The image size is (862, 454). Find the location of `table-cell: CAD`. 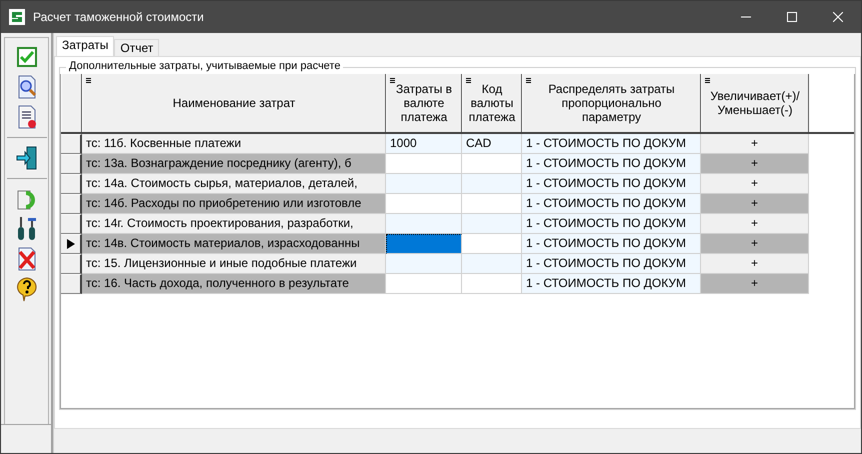

table-cell: CAD is located at coordinates (492, 144).